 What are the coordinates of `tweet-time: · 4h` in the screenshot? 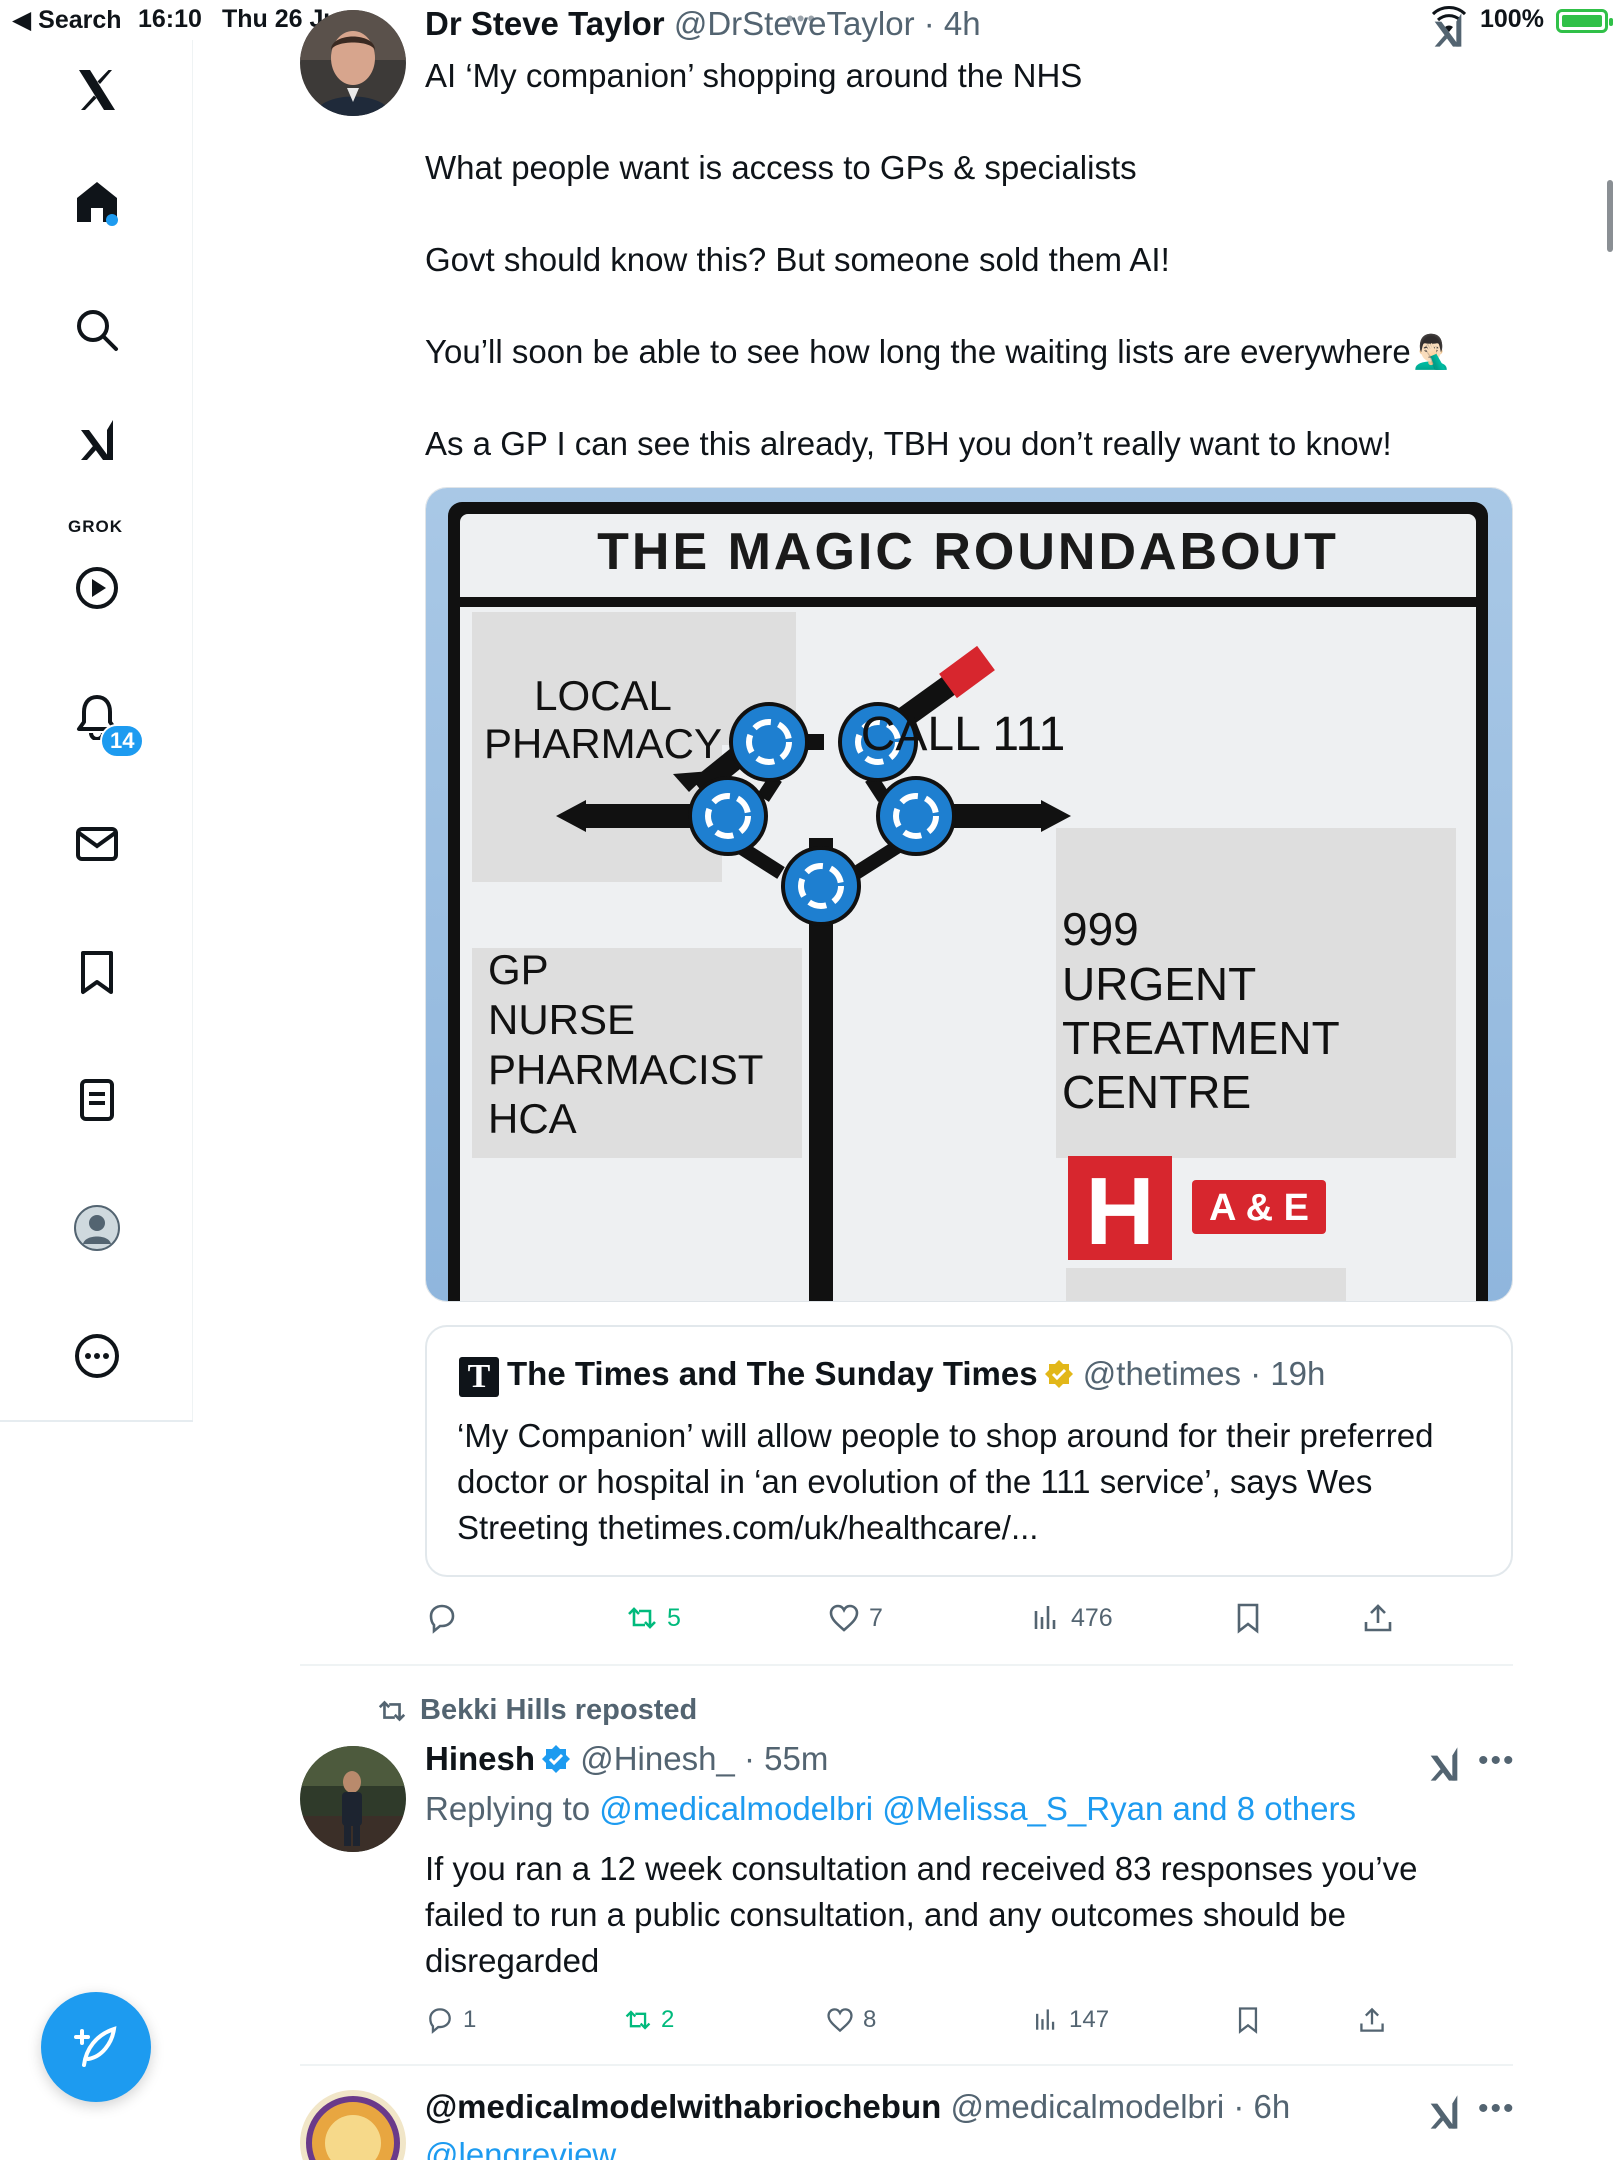 It's located at (952, 23).